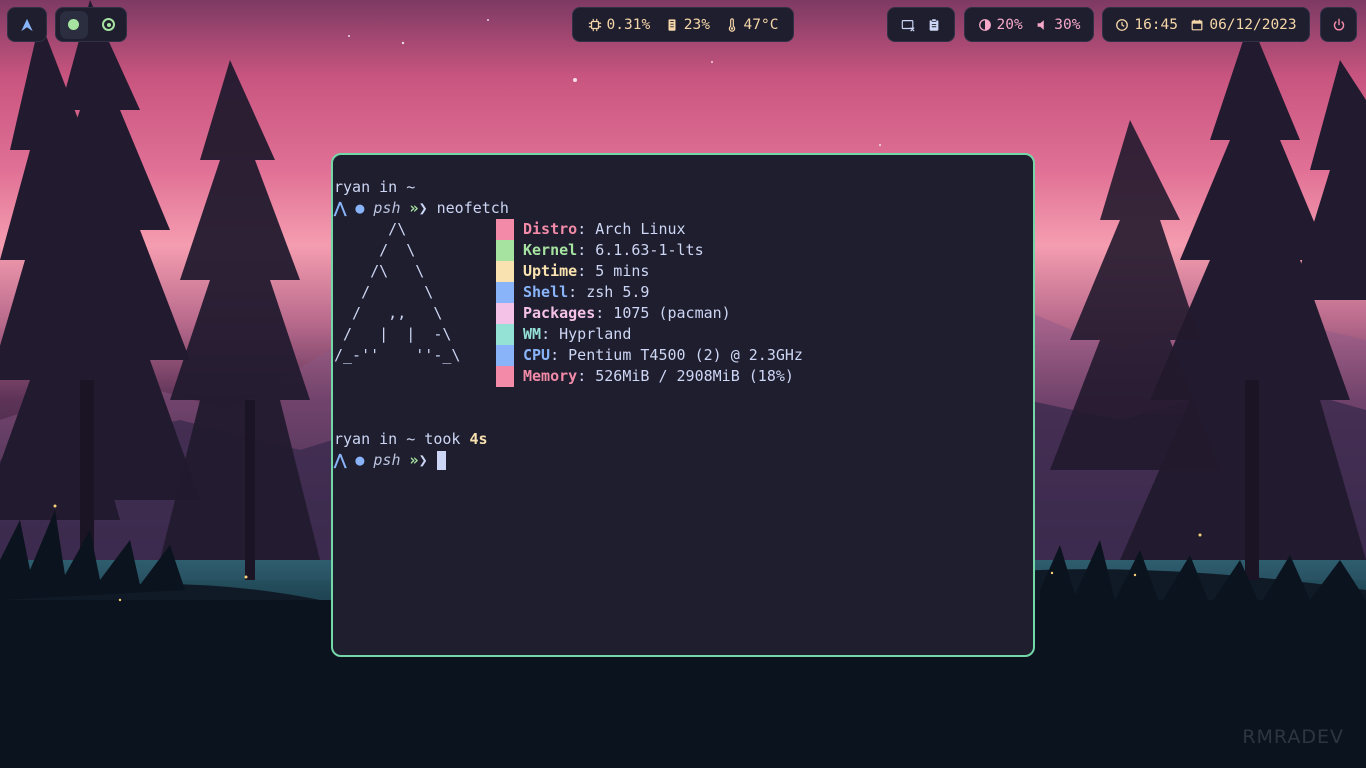 Image resolution: width=1366 pixels, height=768 pixels. I want to click on target-ring-icon, so click(108, 24).